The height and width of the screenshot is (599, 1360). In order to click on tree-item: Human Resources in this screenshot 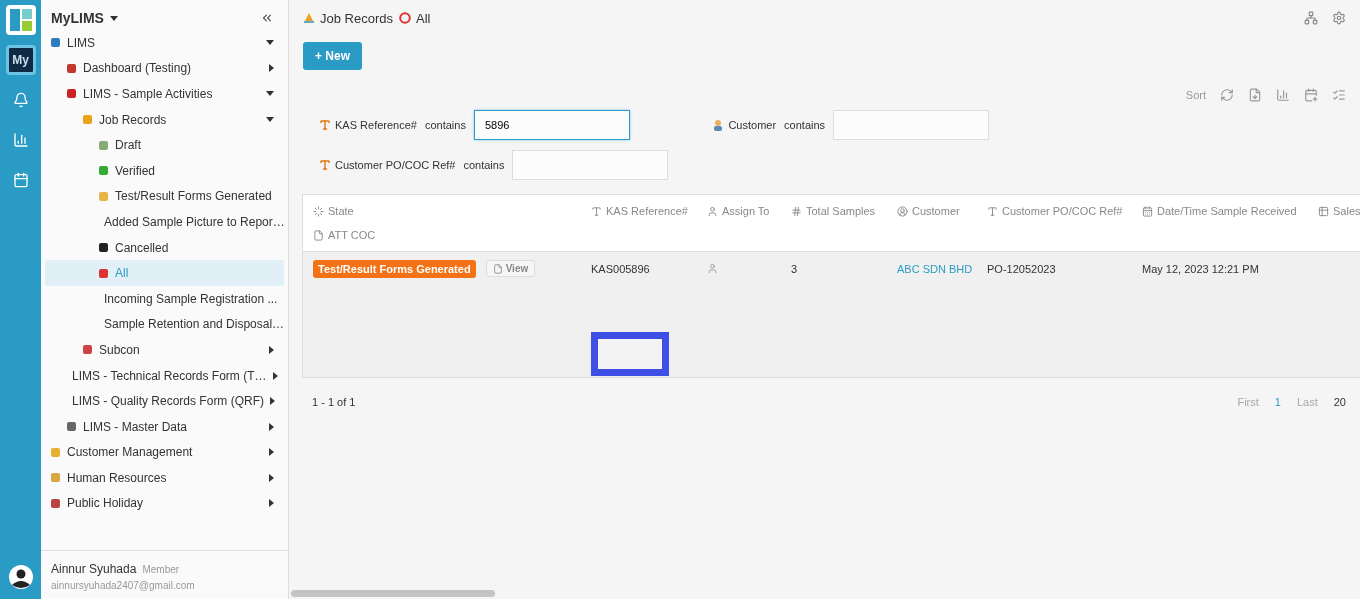, I will do `click(164, 478)`.